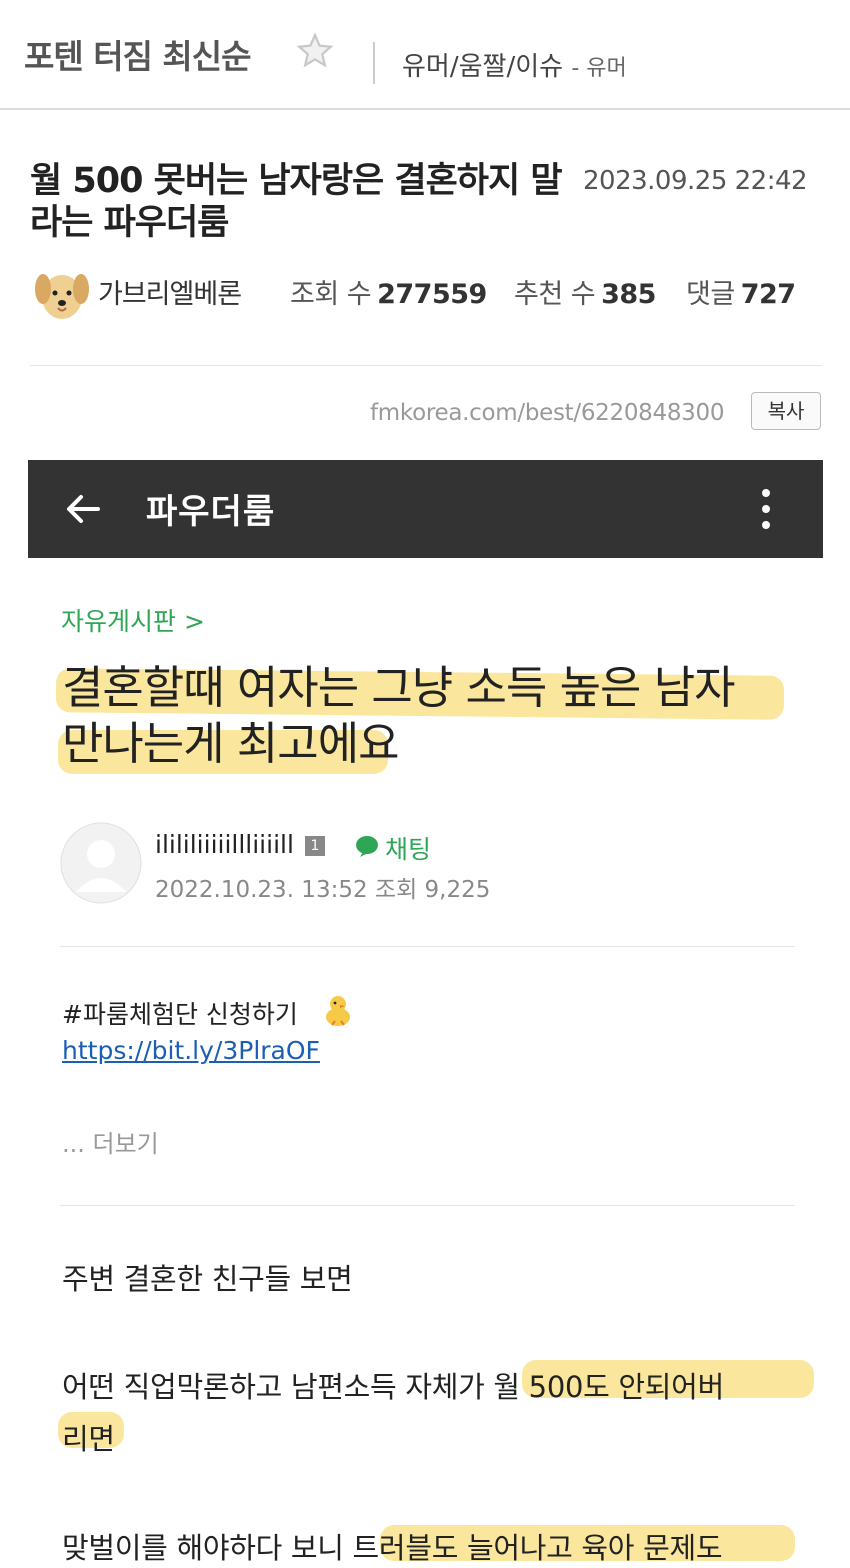 The height and width of the screenshot is (1568, 850). Describe the element at coordinates (101, 863) in the screenshot. I see `profile-placeholder-icon` at that location.